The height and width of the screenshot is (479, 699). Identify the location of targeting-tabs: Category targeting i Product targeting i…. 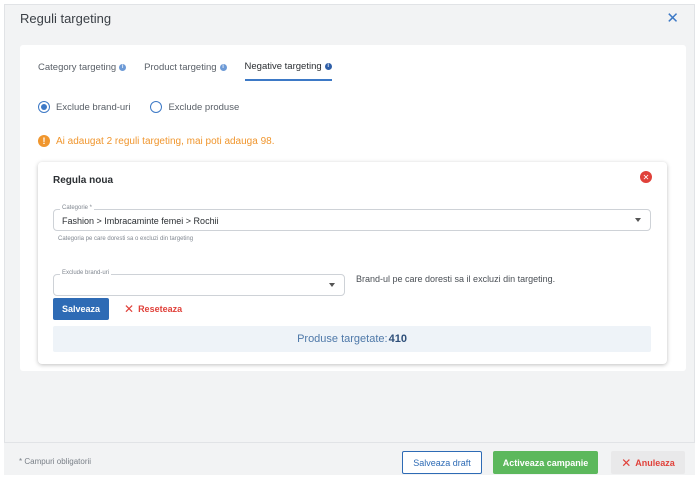
(185, 71).